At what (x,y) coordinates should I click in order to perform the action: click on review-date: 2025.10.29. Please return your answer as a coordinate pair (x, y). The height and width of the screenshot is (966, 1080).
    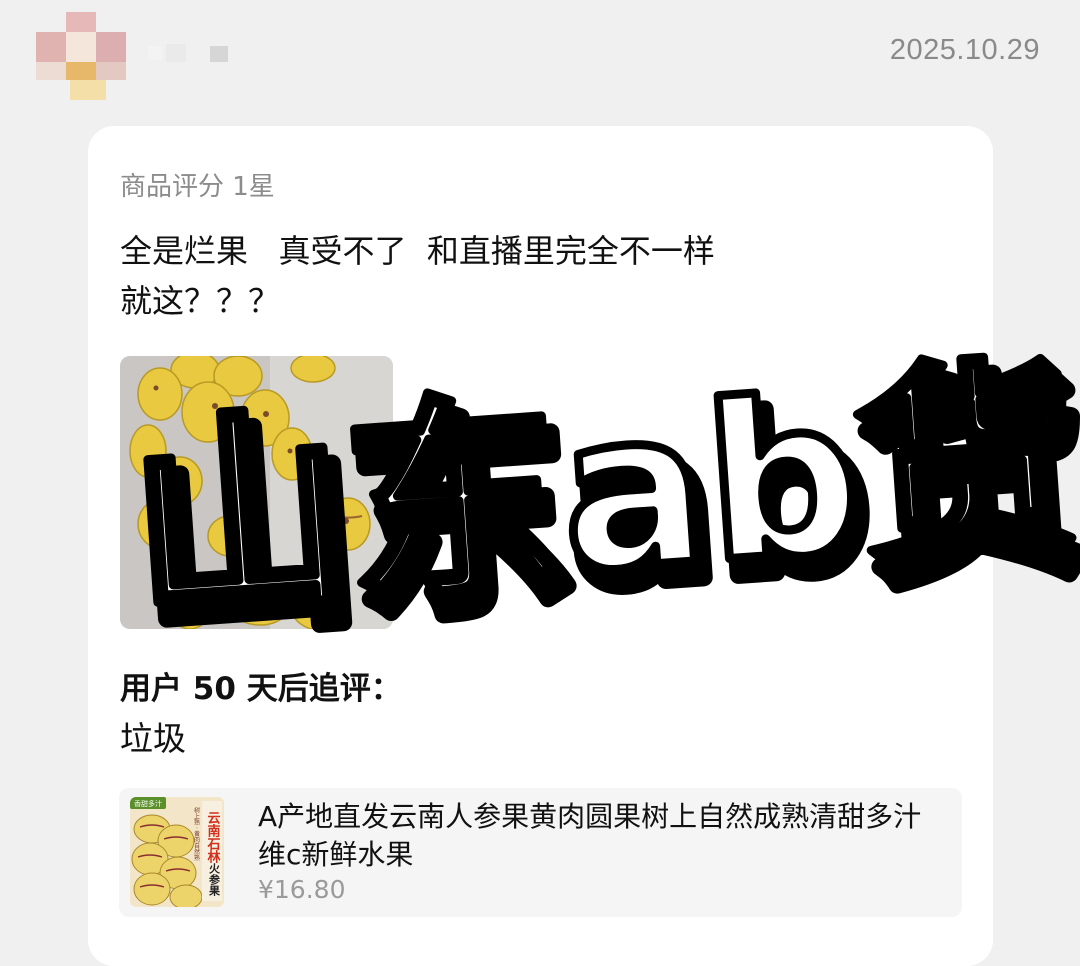
    Looking at the image, I should click on (964, 50).